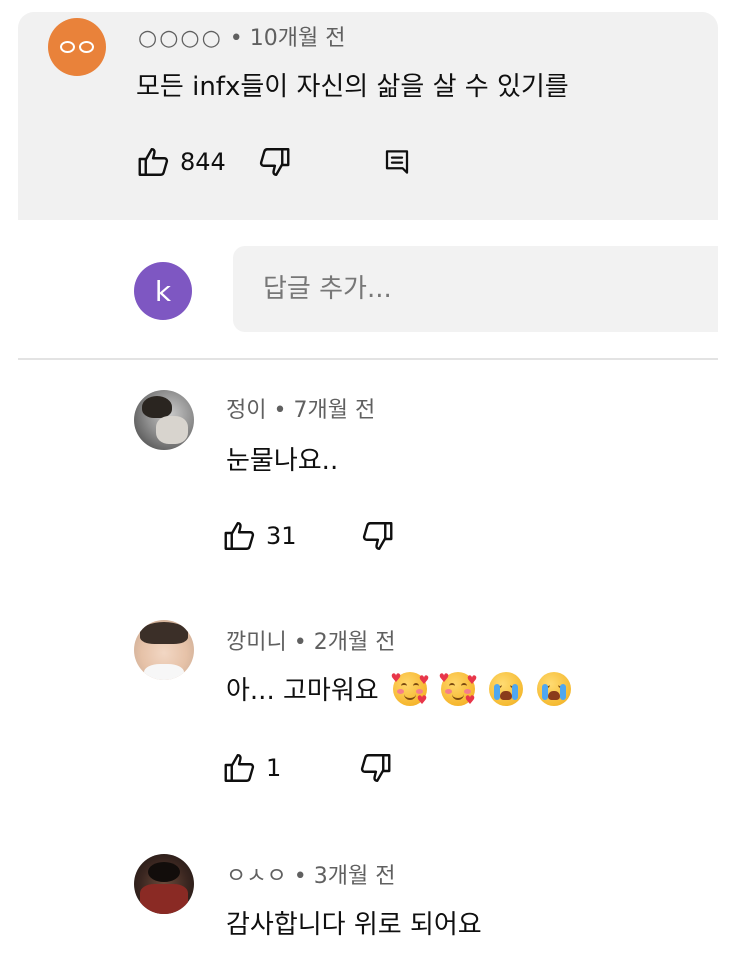 The image size is (736, 977). Describe the element at coordinates (310, 640) in the screenshot. I see `reply-meta: 깡미니 • 2개월 전` at that location.